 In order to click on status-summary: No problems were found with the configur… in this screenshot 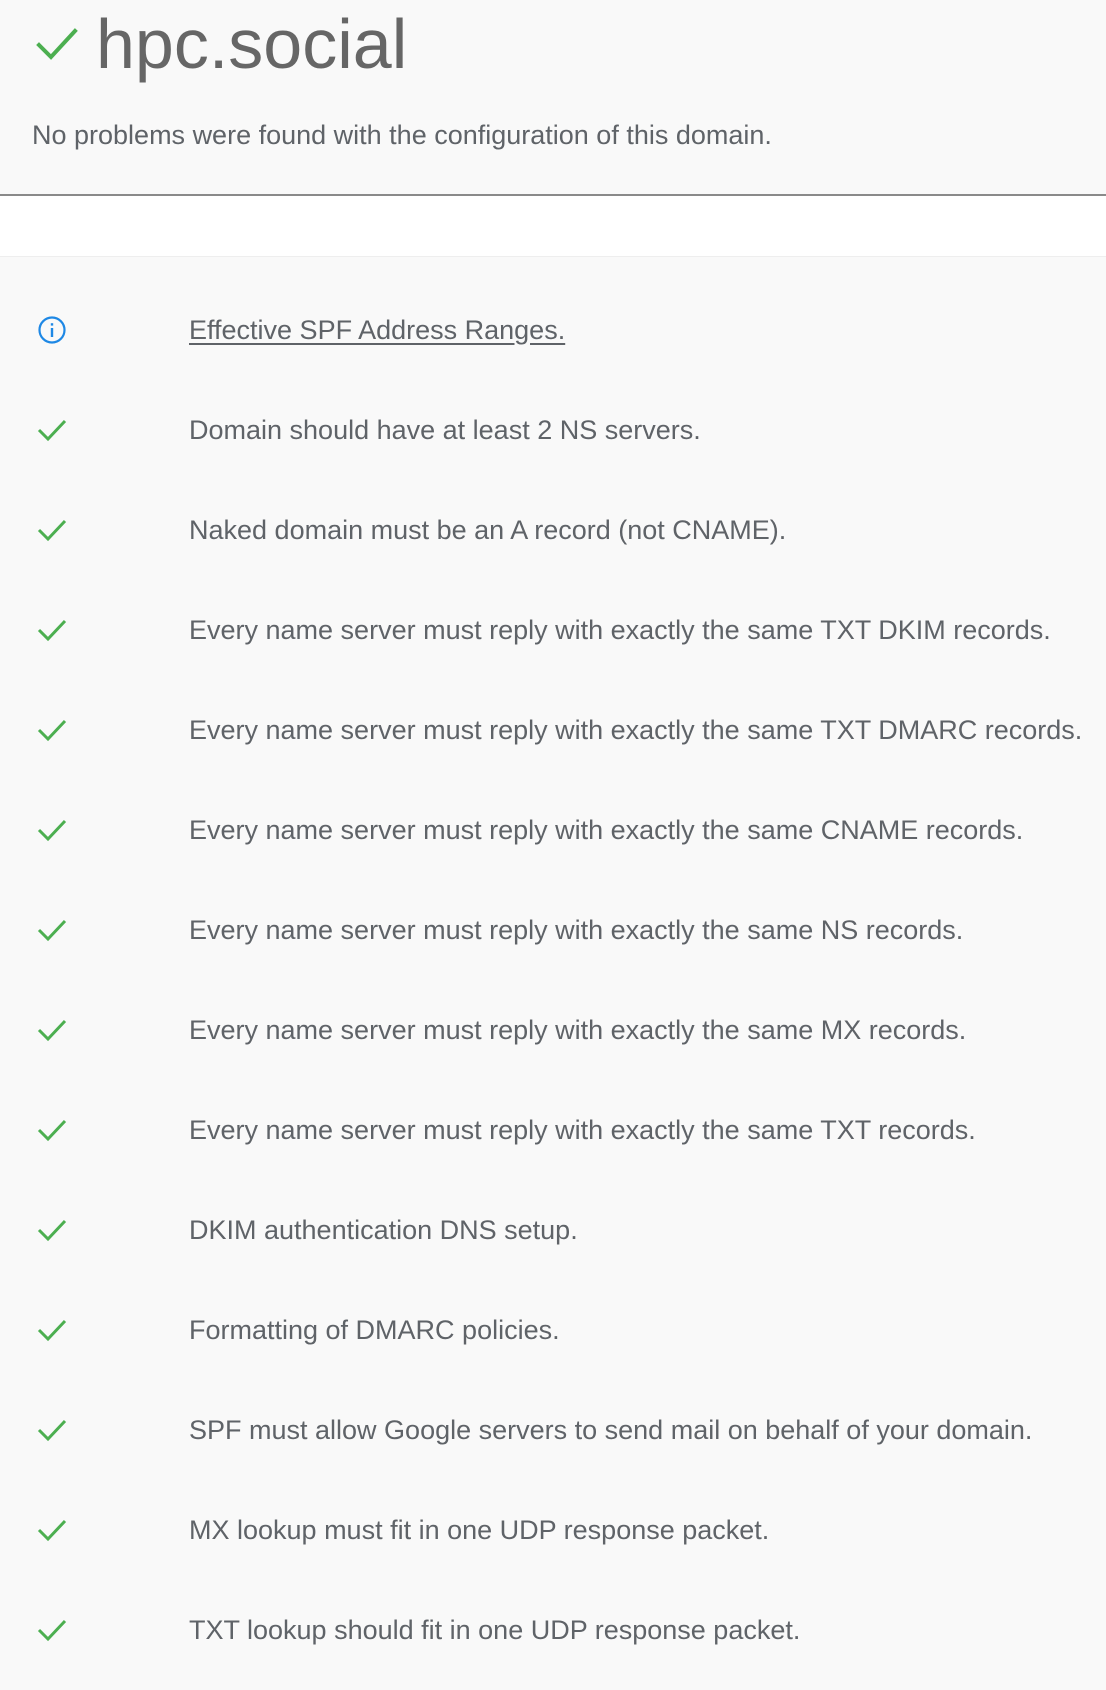, I will do `click(402, 135)`.